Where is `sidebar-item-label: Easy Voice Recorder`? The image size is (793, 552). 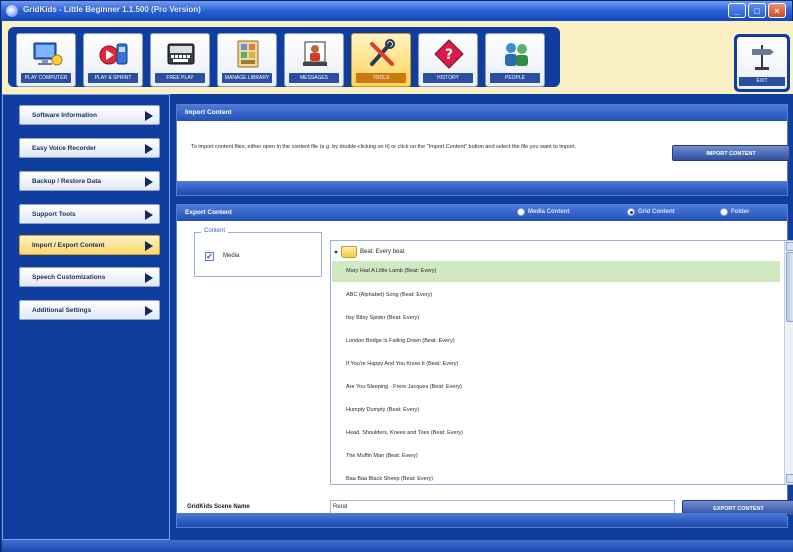 sidebar-item-label: Easy Voice Recorder is located at coordinates (64, 148).